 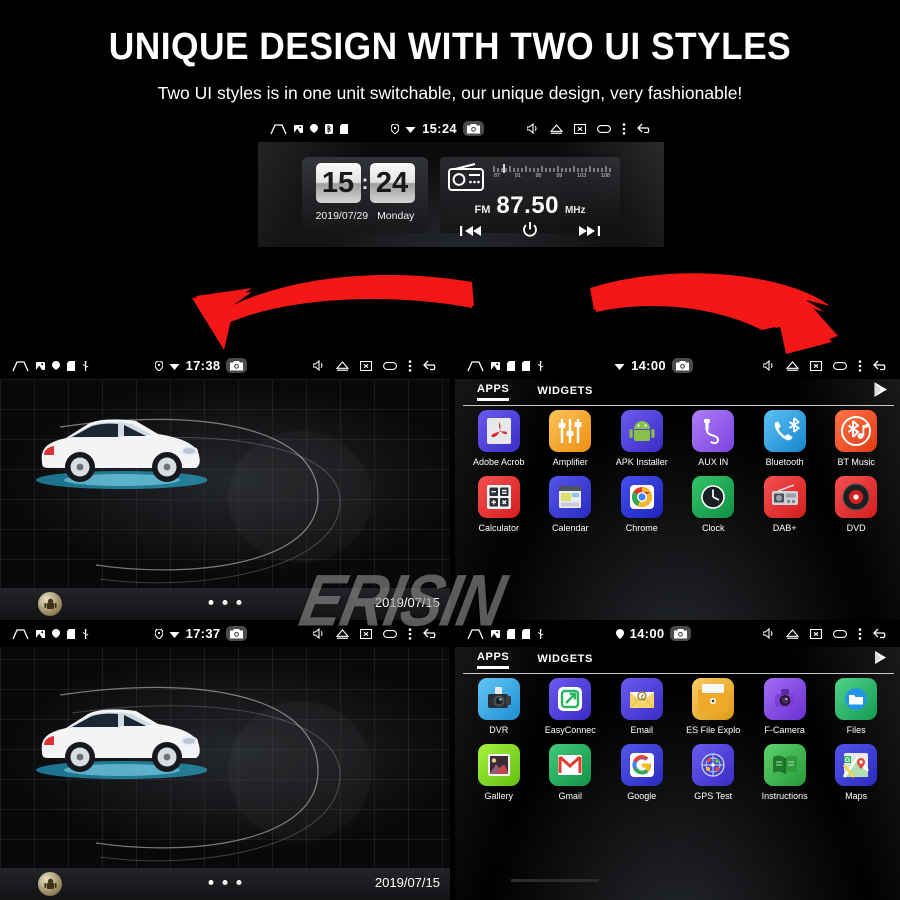 What do you see at coordinates (855, 504) in the screenshot?
I see `app-dvd: DVD` at bounding box center [855, 504].